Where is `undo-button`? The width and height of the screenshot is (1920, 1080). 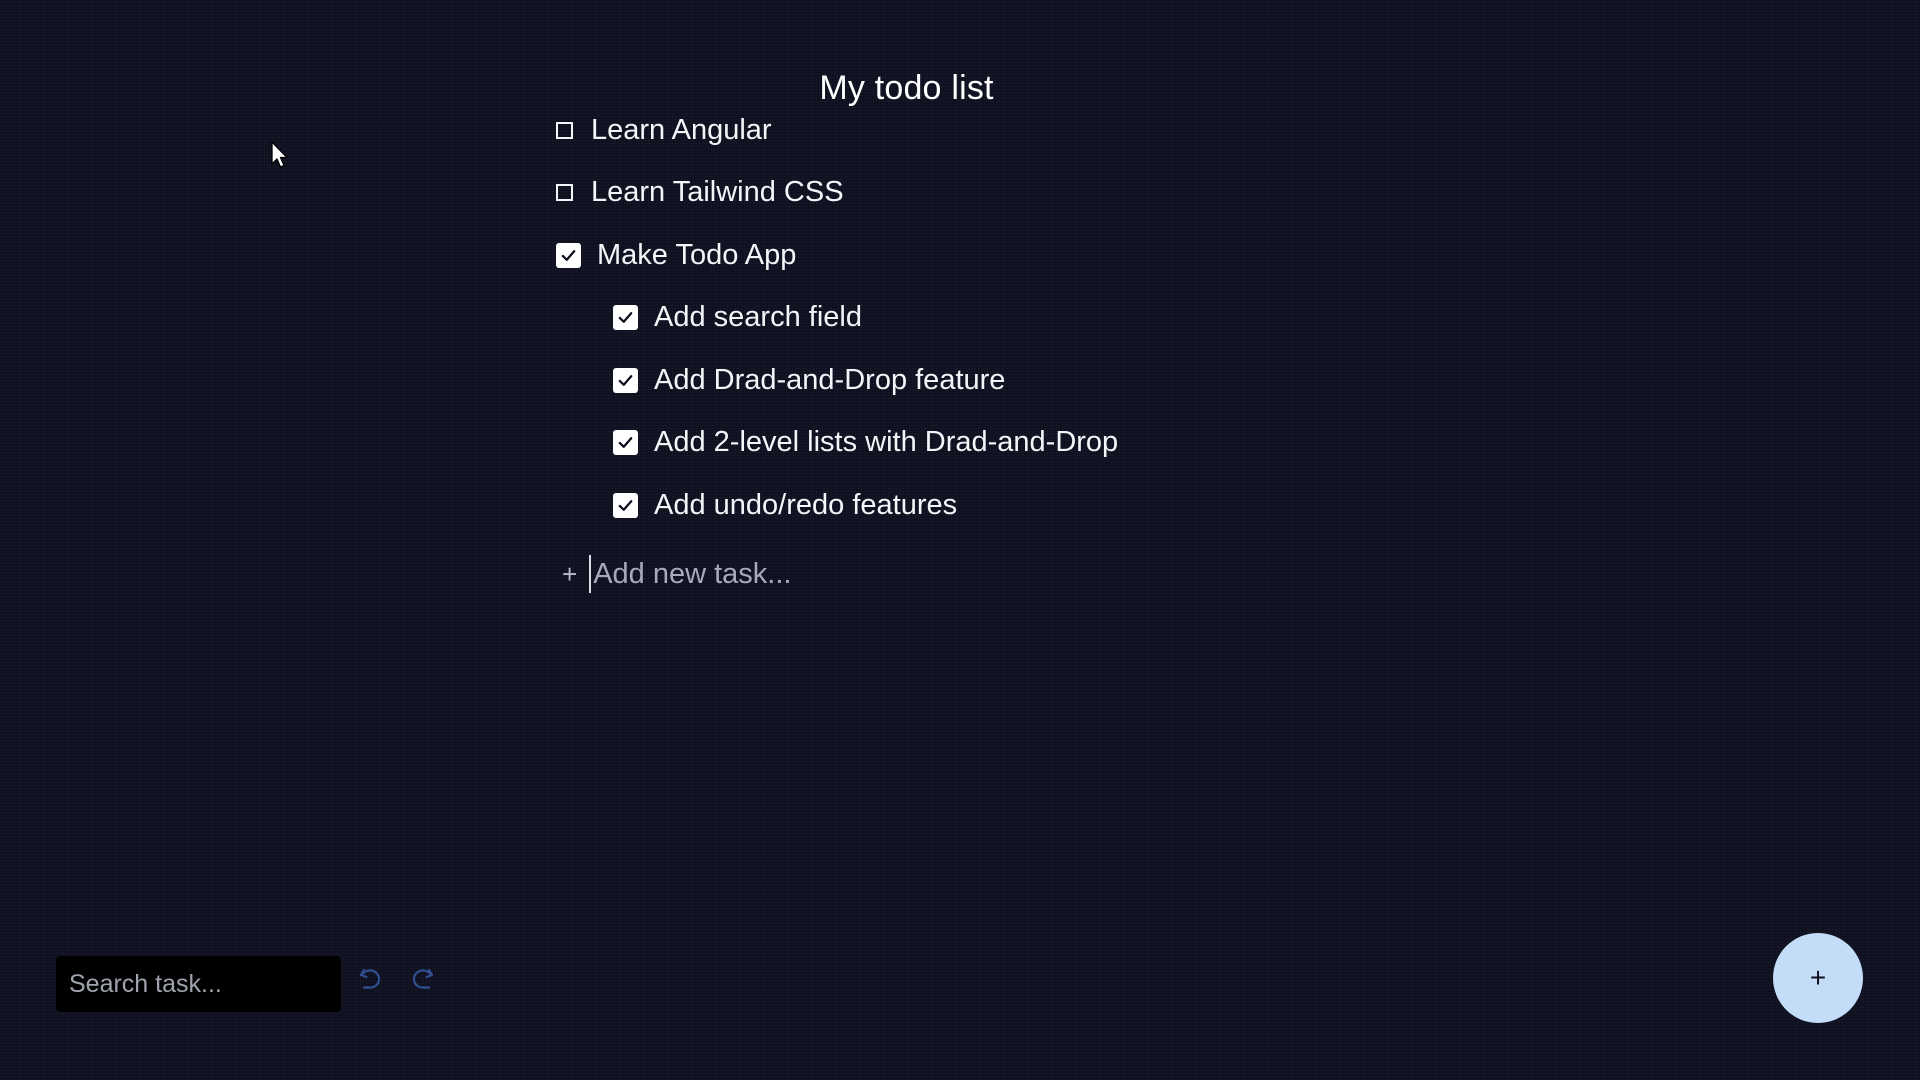 undo-button is located at coordinates (371, 980).